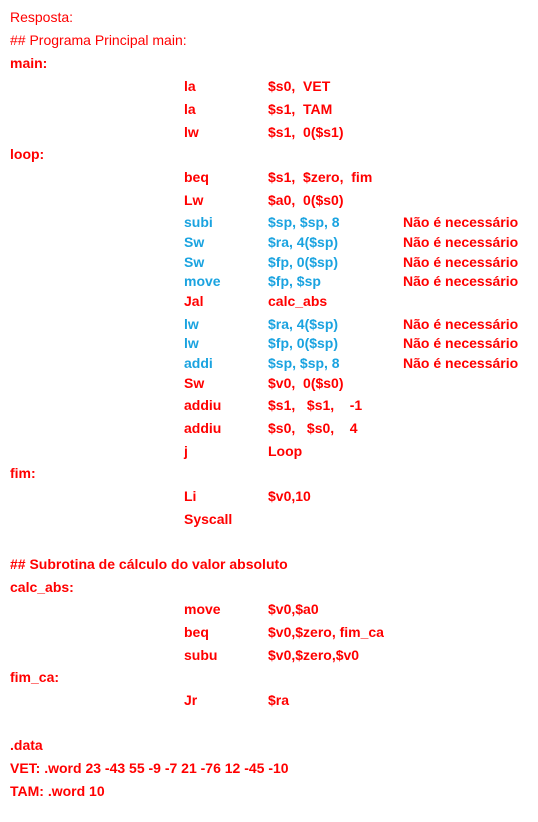 This screenshot has height=822, width=538. Describe the element at coordinates (42, 17) in the screenshot. I see `answer-label: Resposta:` at that location.